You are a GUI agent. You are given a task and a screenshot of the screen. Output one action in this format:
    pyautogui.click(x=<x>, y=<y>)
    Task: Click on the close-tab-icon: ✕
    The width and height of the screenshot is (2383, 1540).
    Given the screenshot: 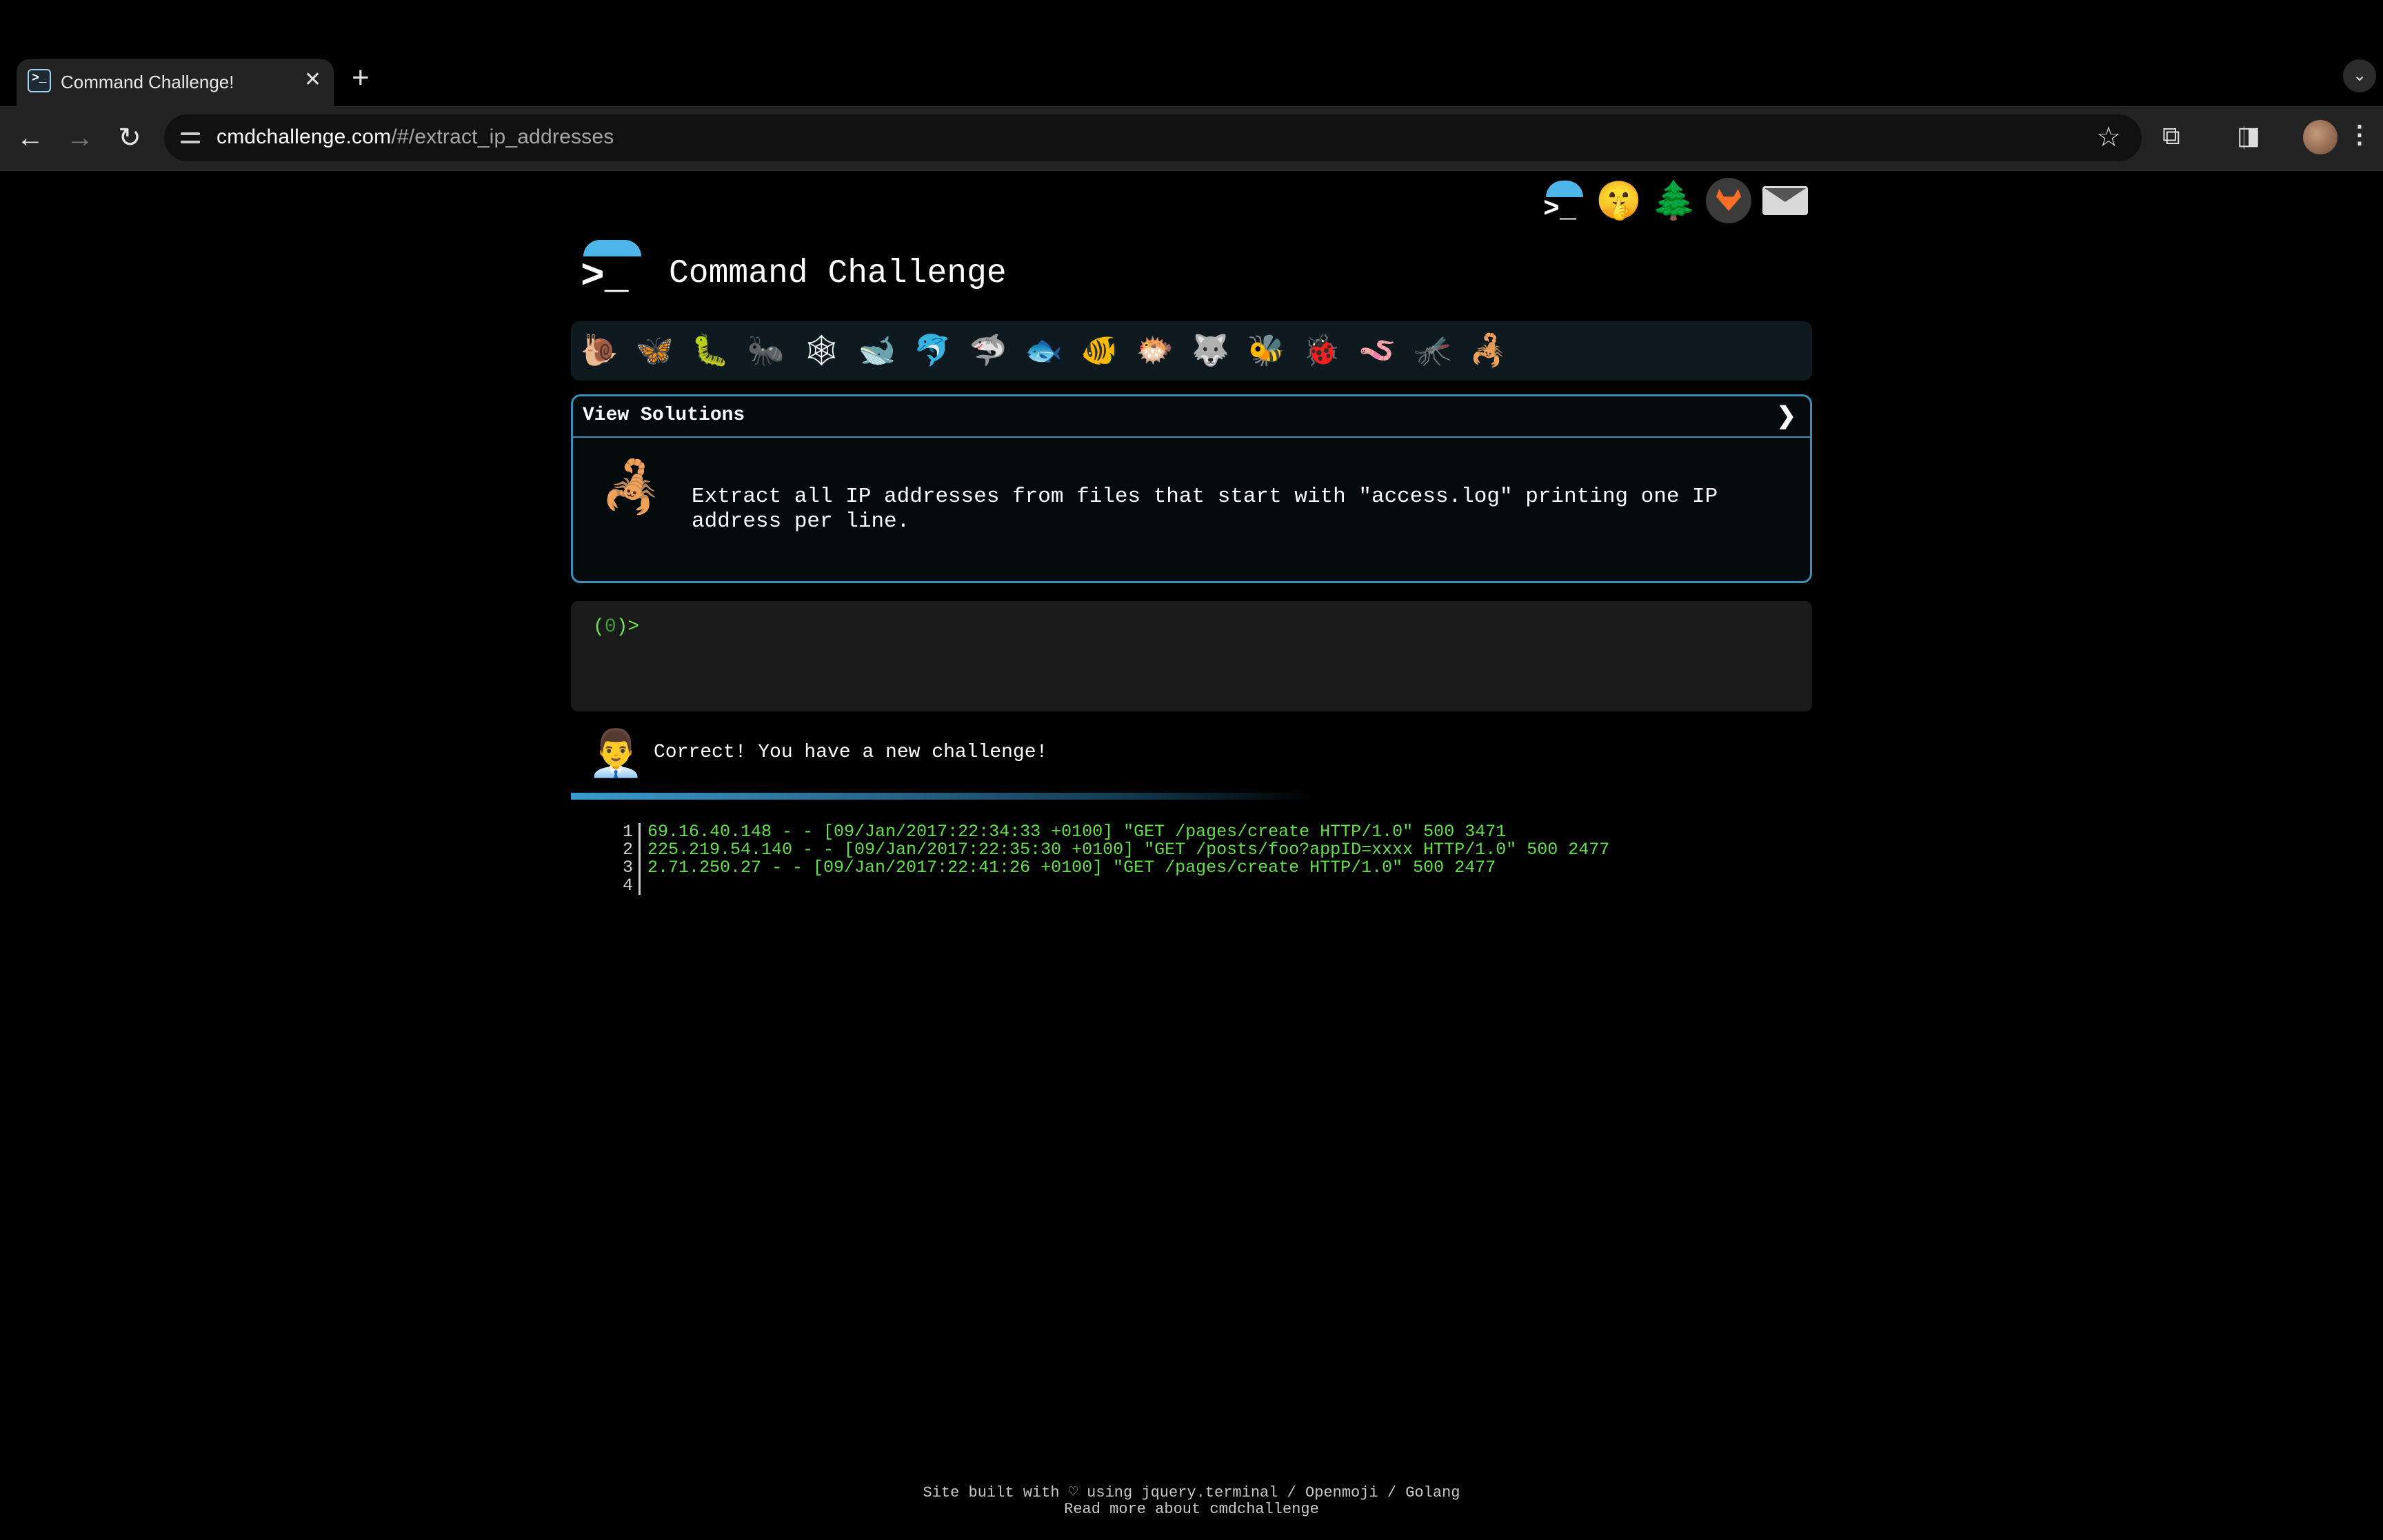 What is the action you would take?
    pyautogui.click(x=312, y=80)
    